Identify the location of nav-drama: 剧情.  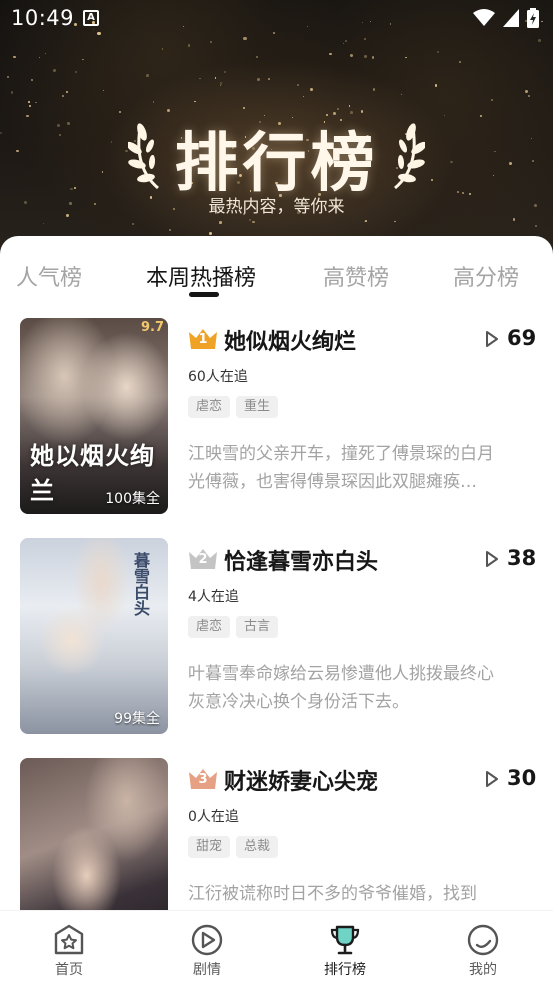
(207, 951).